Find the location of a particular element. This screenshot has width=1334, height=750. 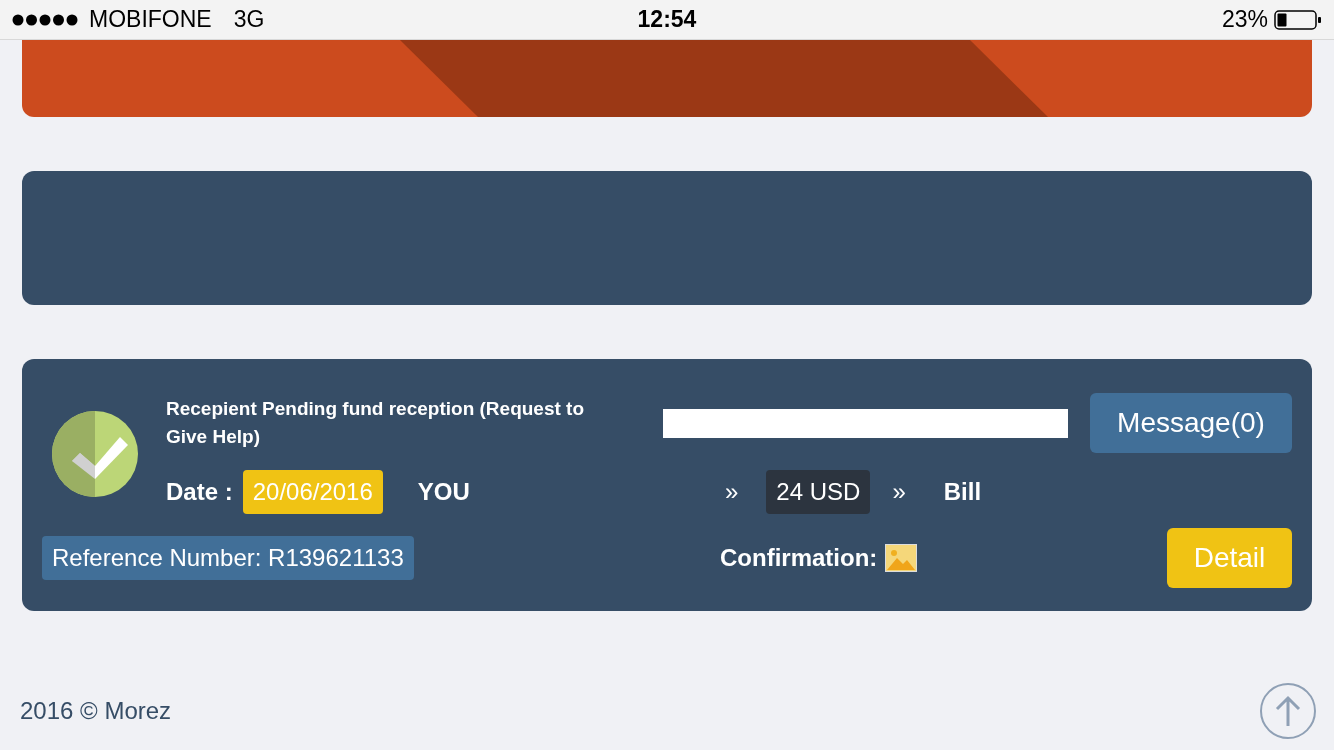

network-type: 3G is located at coordinates (249, 19).